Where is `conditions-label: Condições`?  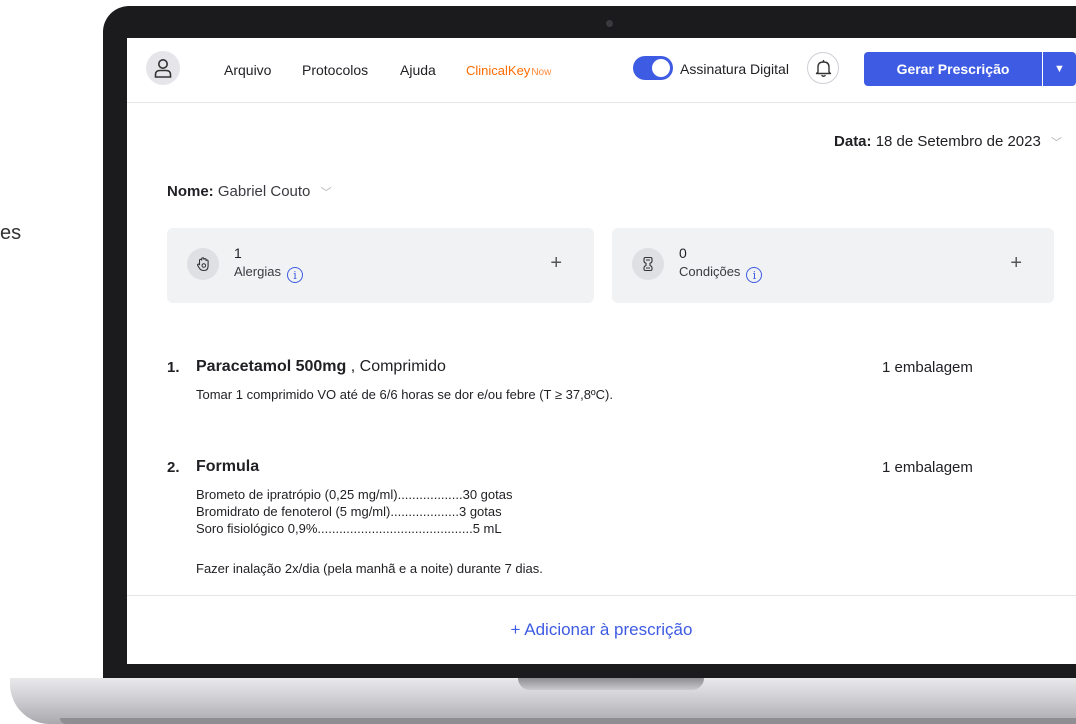 conditions-label: Condições is located at coordinates (710, 271).